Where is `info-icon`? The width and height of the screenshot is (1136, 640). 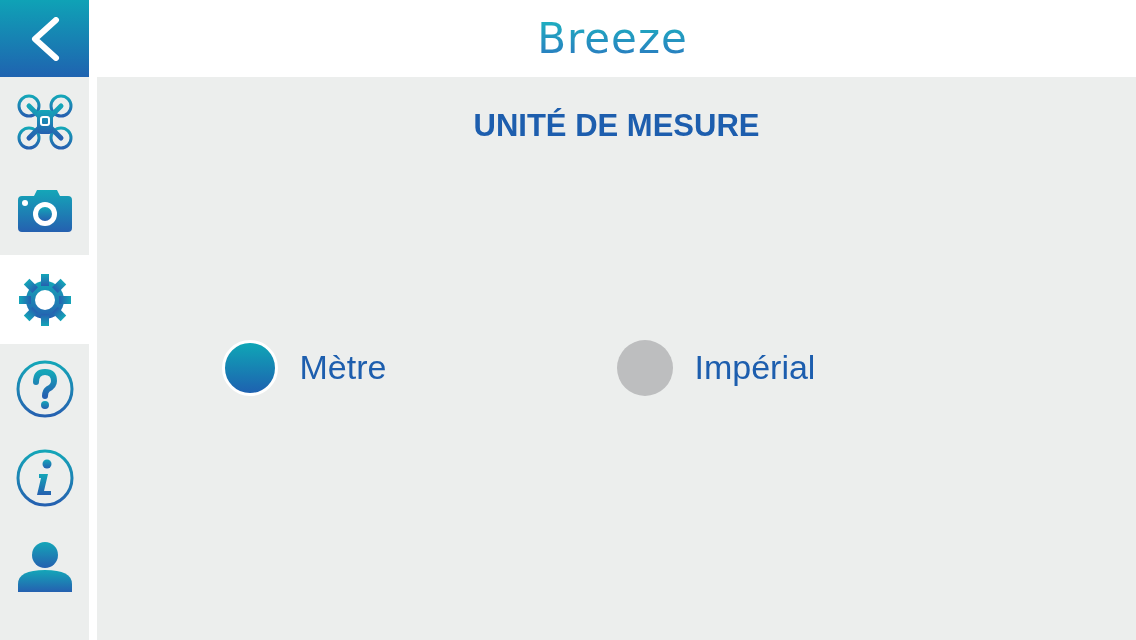 info-icon is located at coordinates (44, 477).